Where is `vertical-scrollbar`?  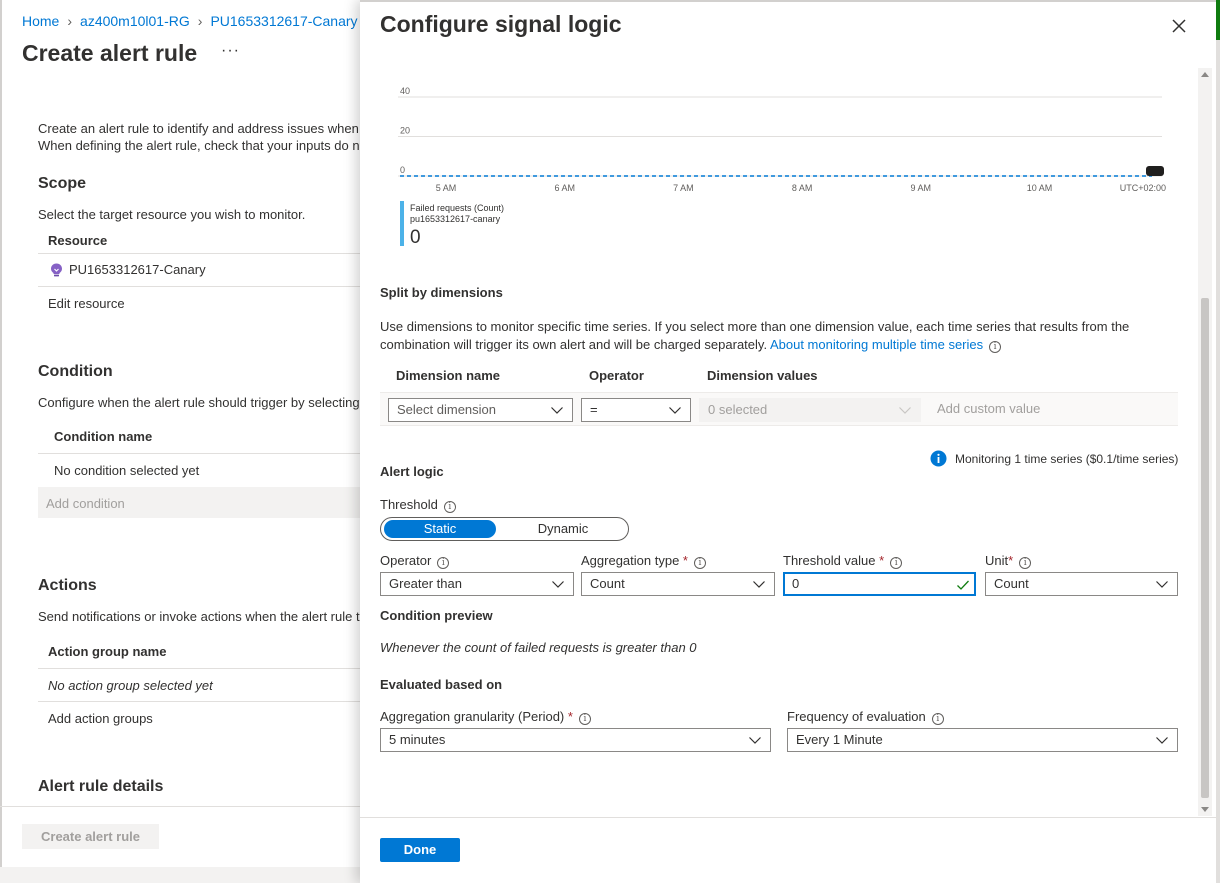 vertical-scrollbar is located at coordinates (1205, 442).